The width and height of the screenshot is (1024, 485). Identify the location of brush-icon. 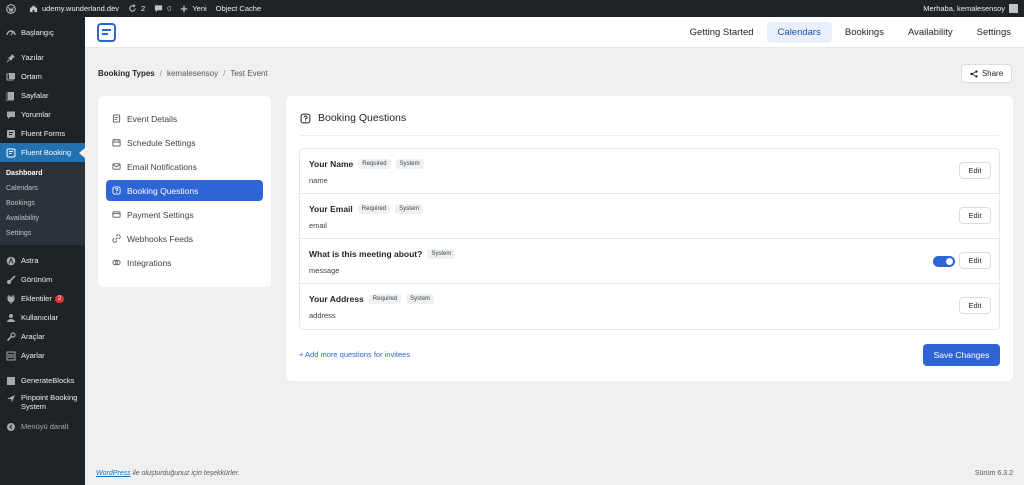
(11, 279).